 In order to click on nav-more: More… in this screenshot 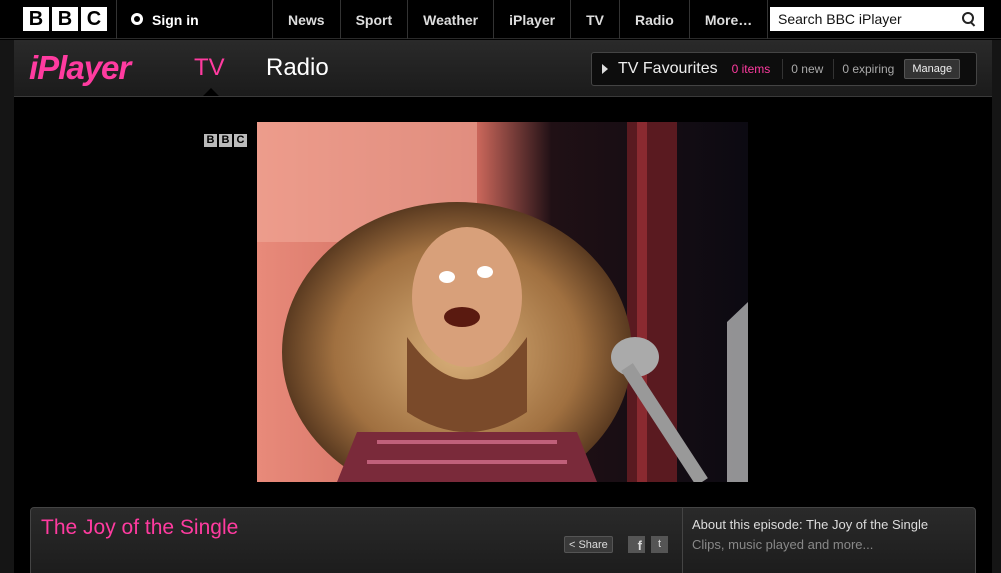, I will do `click(728, 19)`.